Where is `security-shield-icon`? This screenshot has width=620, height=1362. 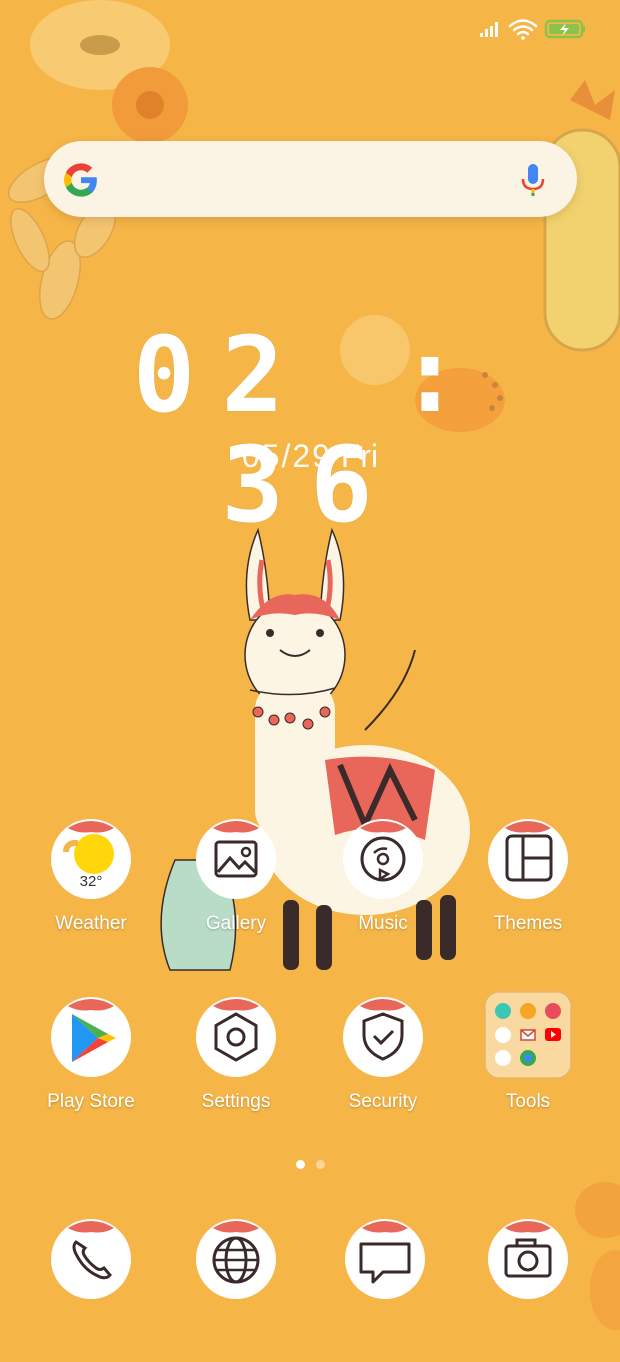 security-shield-icon is located at coordinates (383, 1037).